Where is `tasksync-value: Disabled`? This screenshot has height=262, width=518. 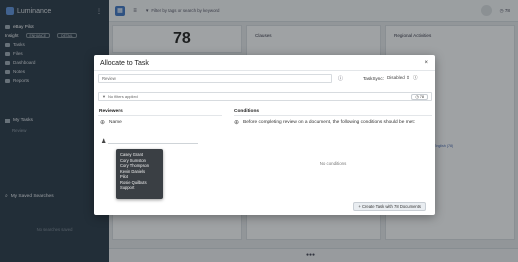 tasksync-value: Disabled is located at coordinates (395, 77).